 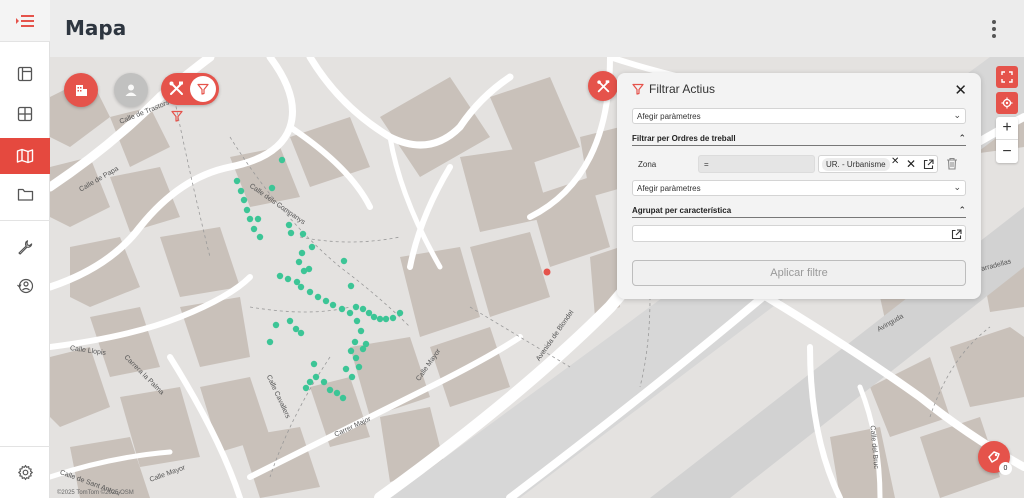 I want to click on grouped-characteristic-field, so click(x=799, y=233).